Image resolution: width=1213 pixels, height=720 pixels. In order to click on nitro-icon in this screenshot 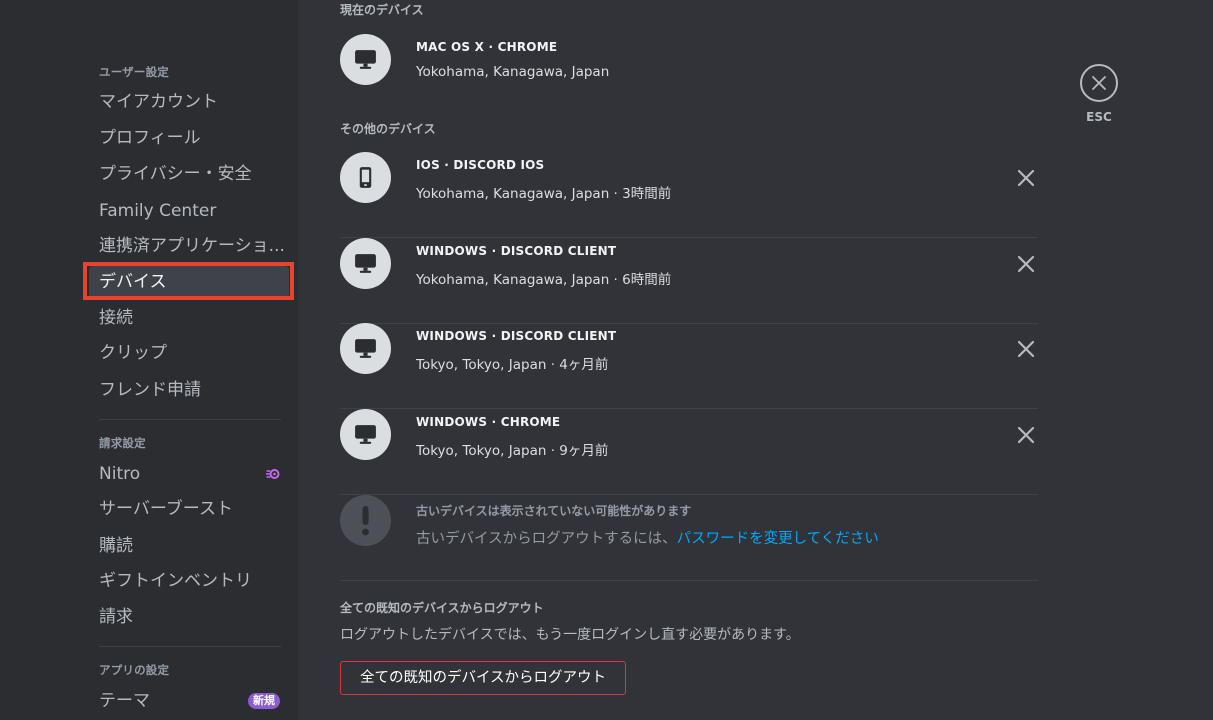, I will do `click(273, 474)`.